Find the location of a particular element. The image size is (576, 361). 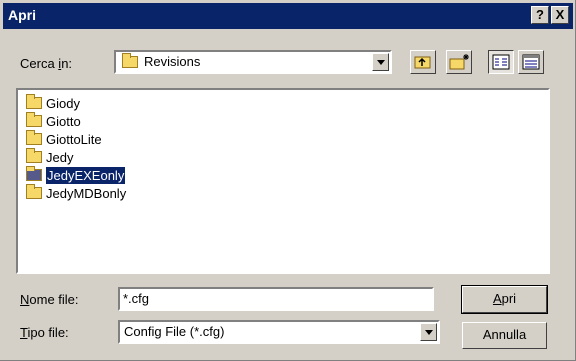

up-folder-button is located at coordinates (423, 62).